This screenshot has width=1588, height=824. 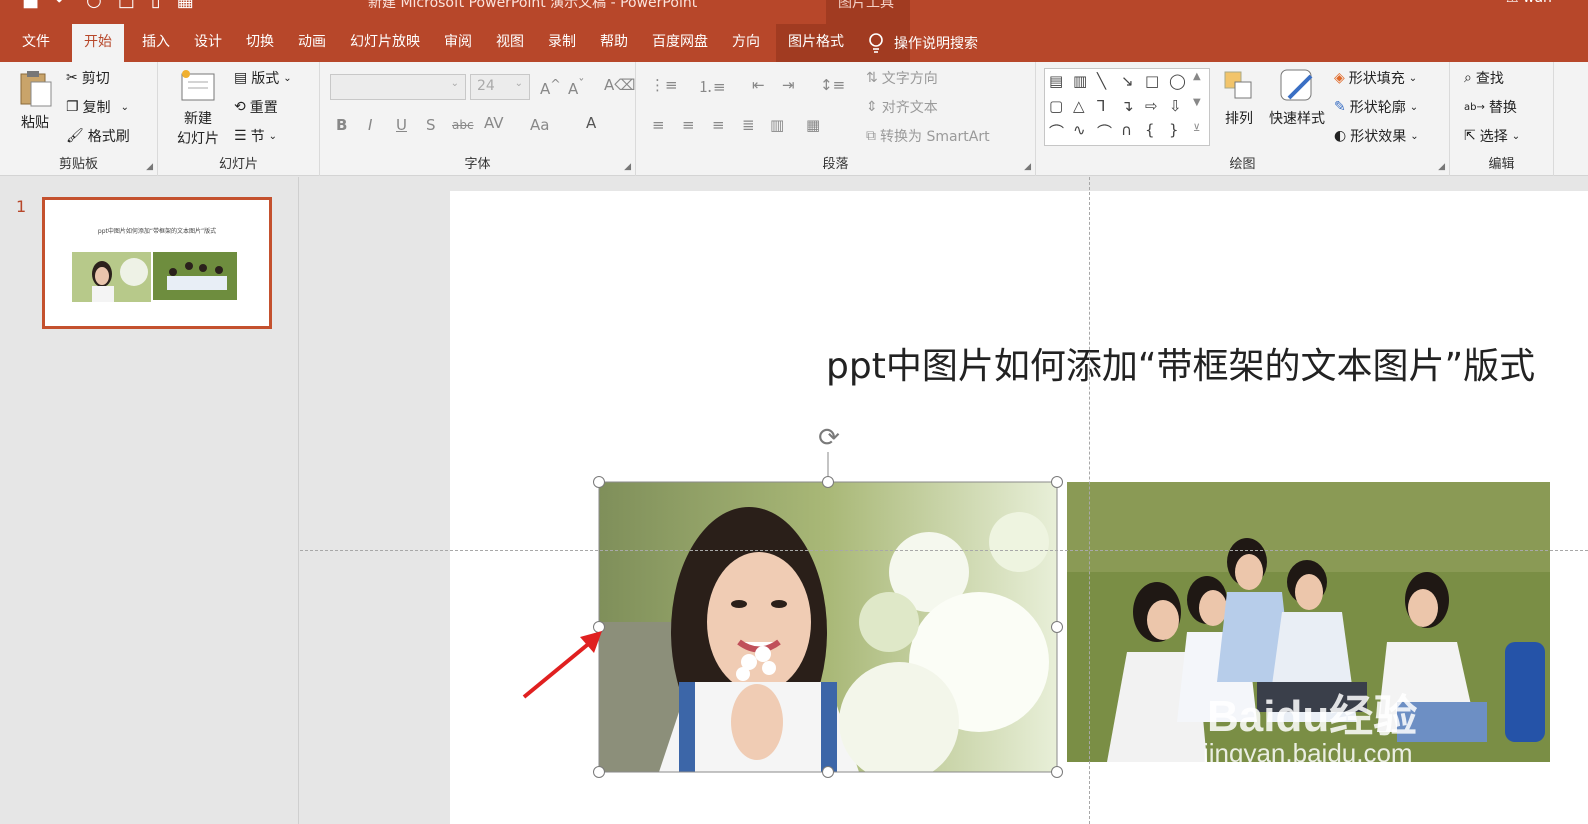 I want to click on columns-icon: ▦, so click(x=813, y=125).